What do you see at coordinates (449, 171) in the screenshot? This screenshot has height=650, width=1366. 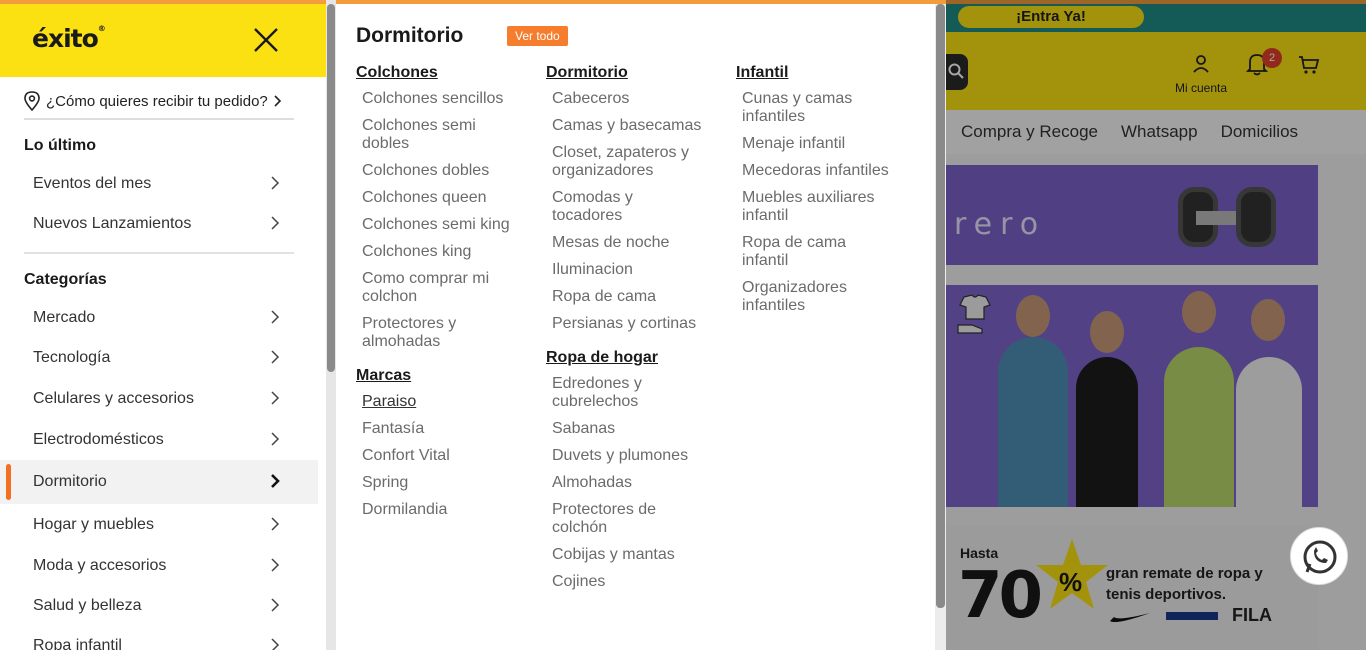 I see `subcategory-link: Colchones dobles` at bounding box center [449, 171].